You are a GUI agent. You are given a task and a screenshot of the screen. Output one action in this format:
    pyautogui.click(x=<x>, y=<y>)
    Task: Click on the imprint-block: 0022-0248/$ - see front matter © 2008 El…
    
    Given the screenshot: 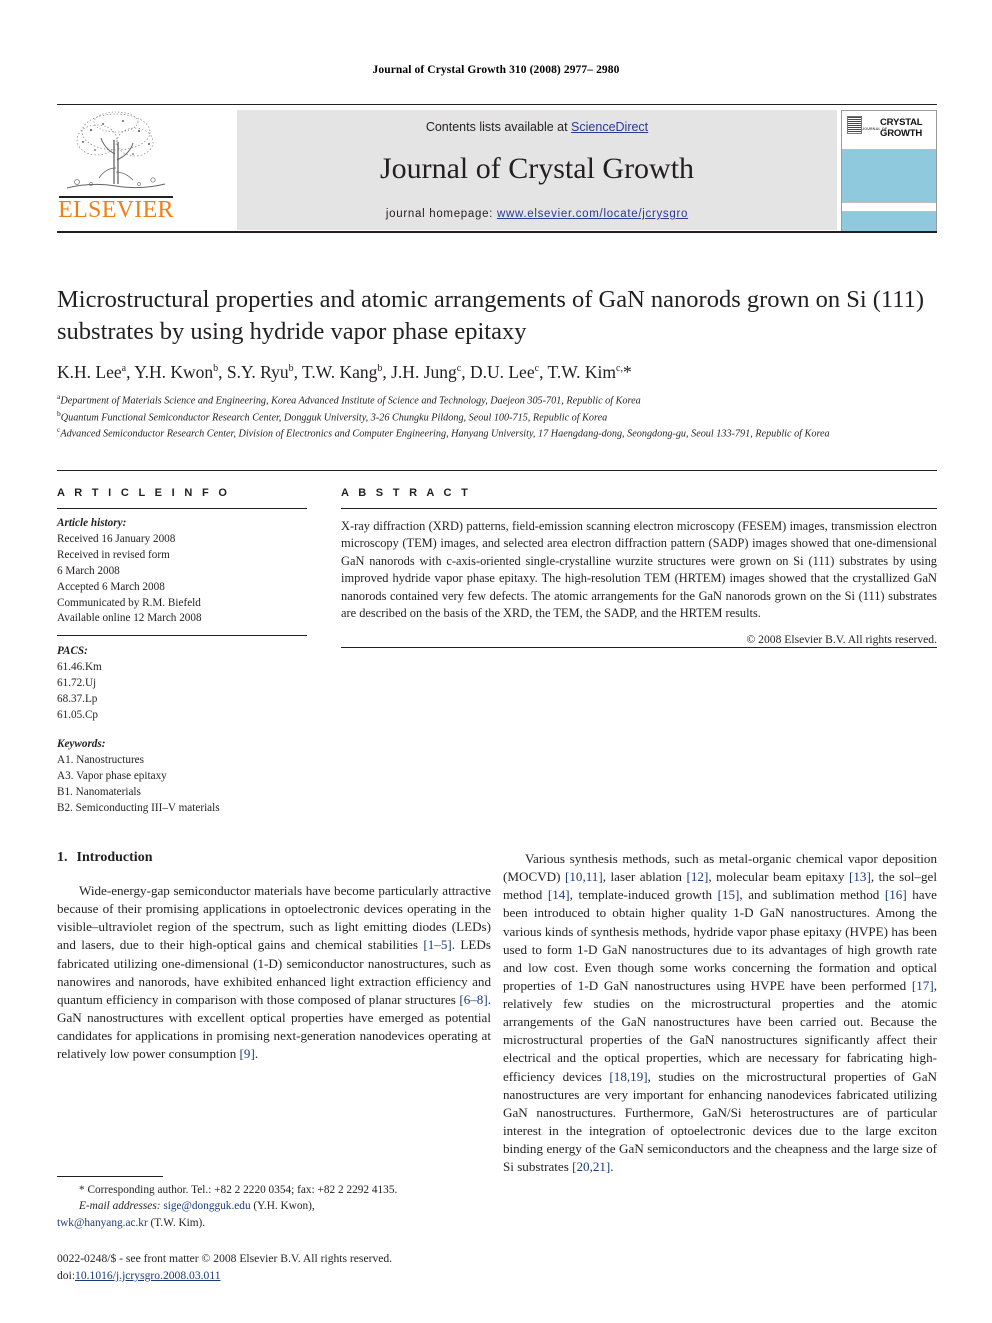 What is the action you would take?
    pyautogui.click(x=287, y=1268)
    